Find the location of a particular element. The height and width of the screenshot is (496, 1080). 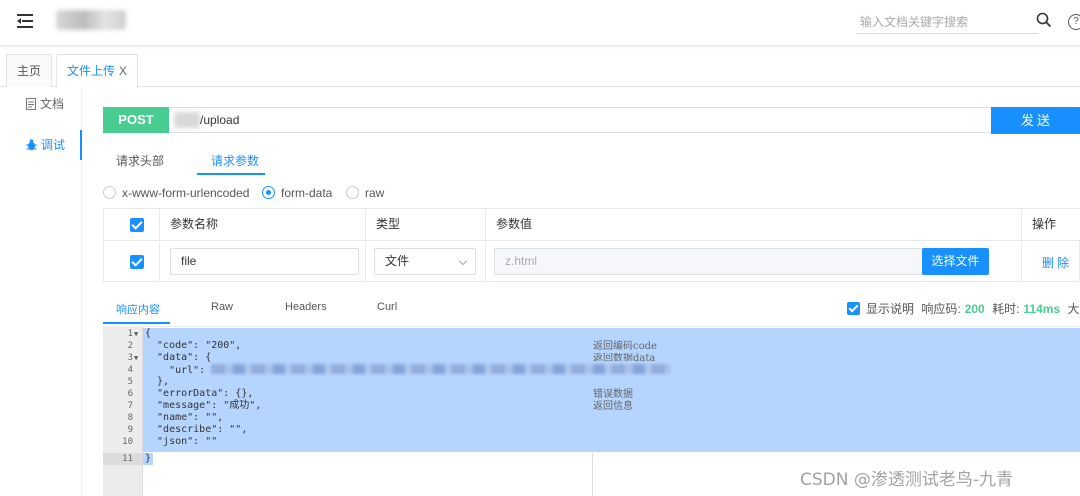

code-line: 1 ▼ { is located at coordinates (591, 334).